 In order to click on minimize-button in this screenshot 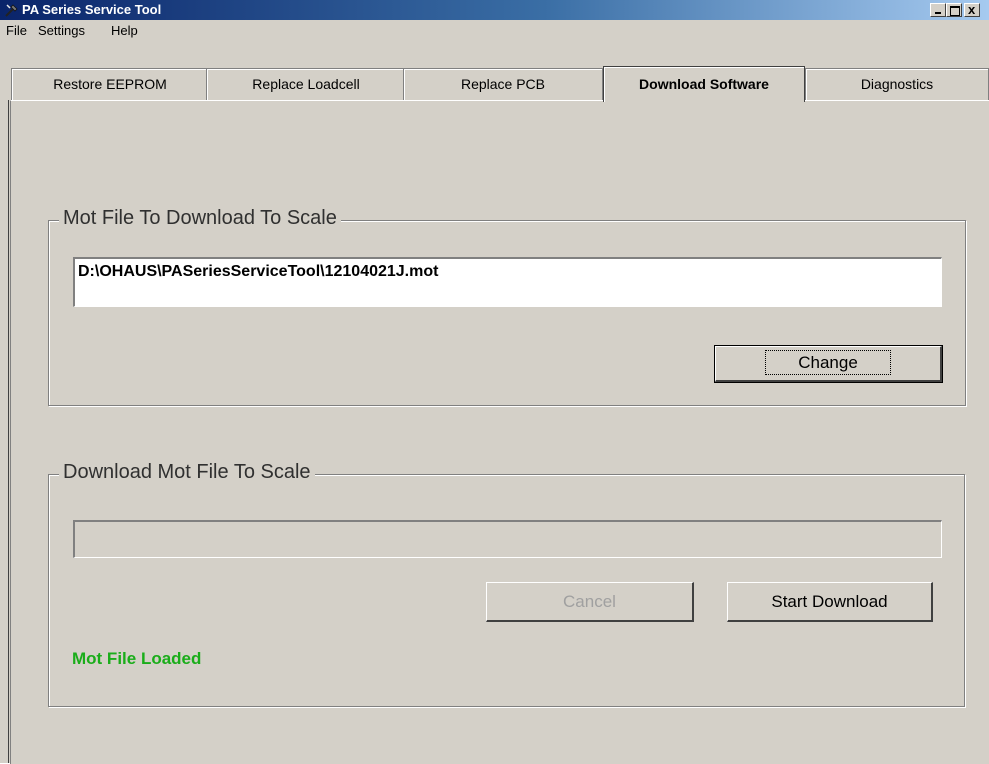, I will do `click(938, 10)`.